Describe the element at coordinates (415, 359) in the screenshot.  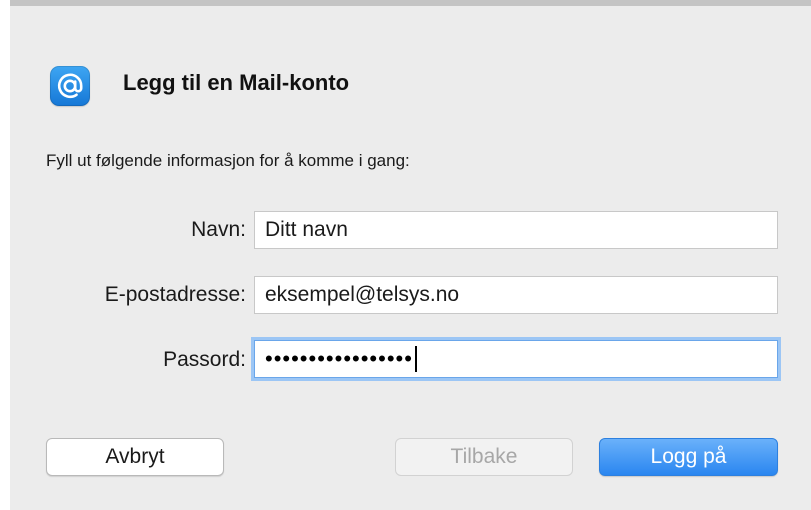
I see `text-caret` at that location.